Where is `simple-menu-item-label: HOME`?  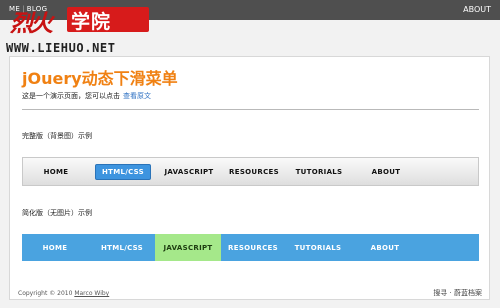
simple-menu-item-label: HOME is located at coordinates (55, 247).